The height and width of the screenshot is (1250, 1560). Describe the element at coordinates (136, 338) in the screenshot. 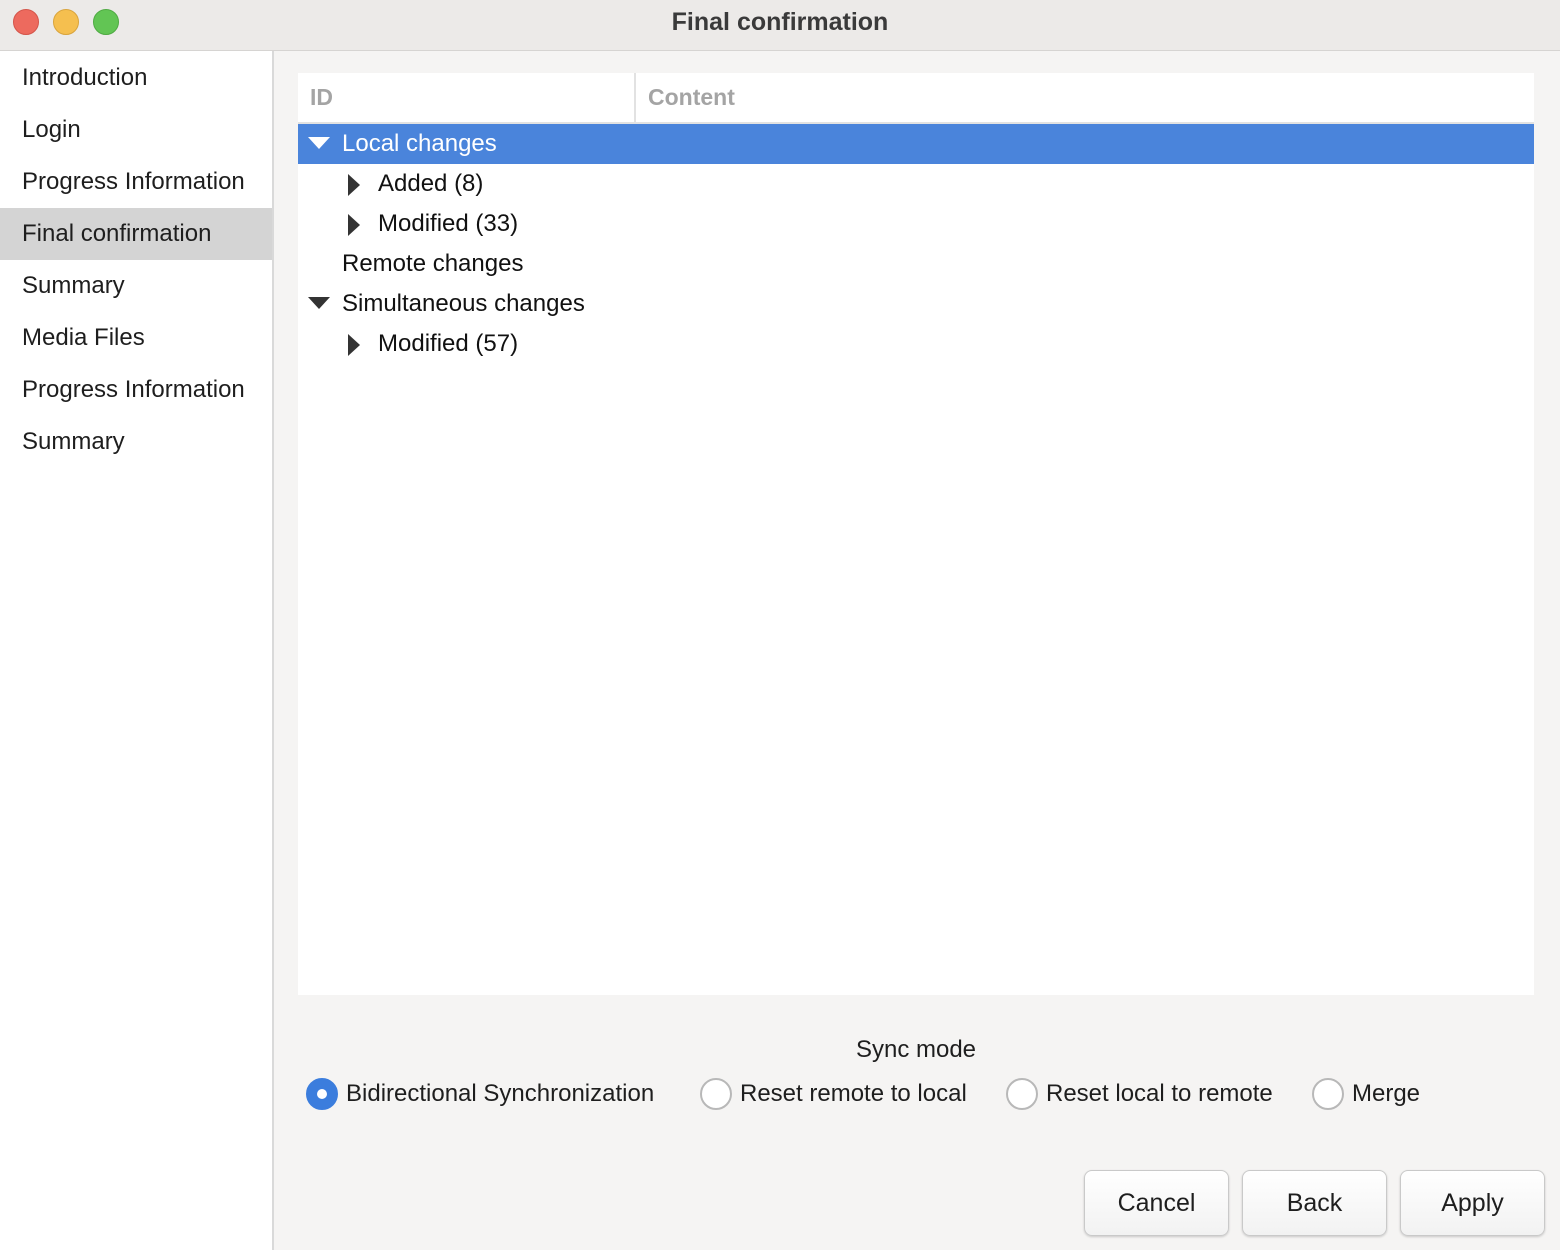

I see `sidebar-item-media-files: Media Files` at that location.